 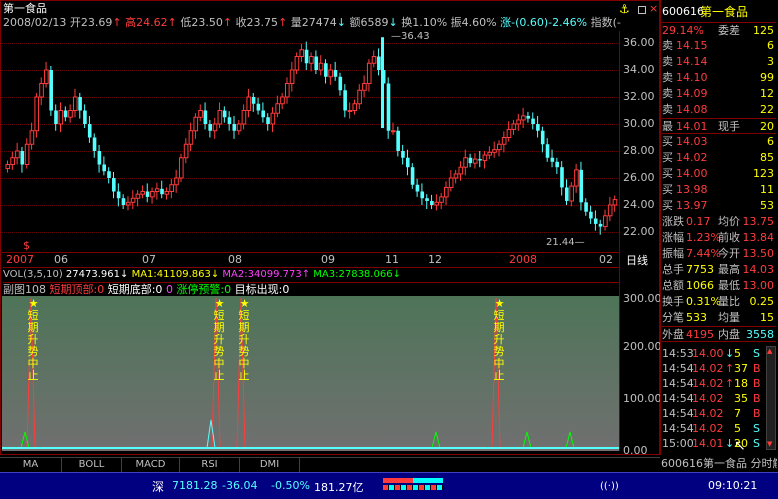 I want to click on y-tick-label: 36.00, so click(x=639, y=42).